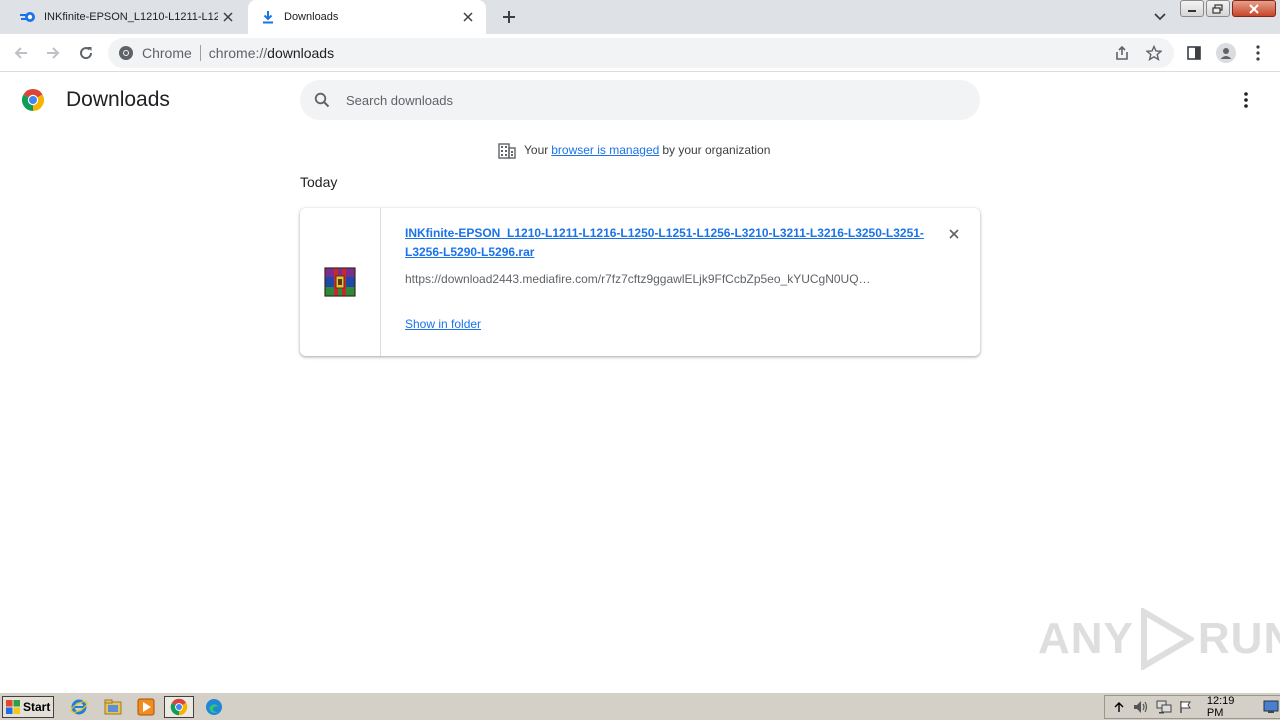 The height and width of the screenshot is (720, 1280). I want to click on url-path: downloads, so click(301, 53).